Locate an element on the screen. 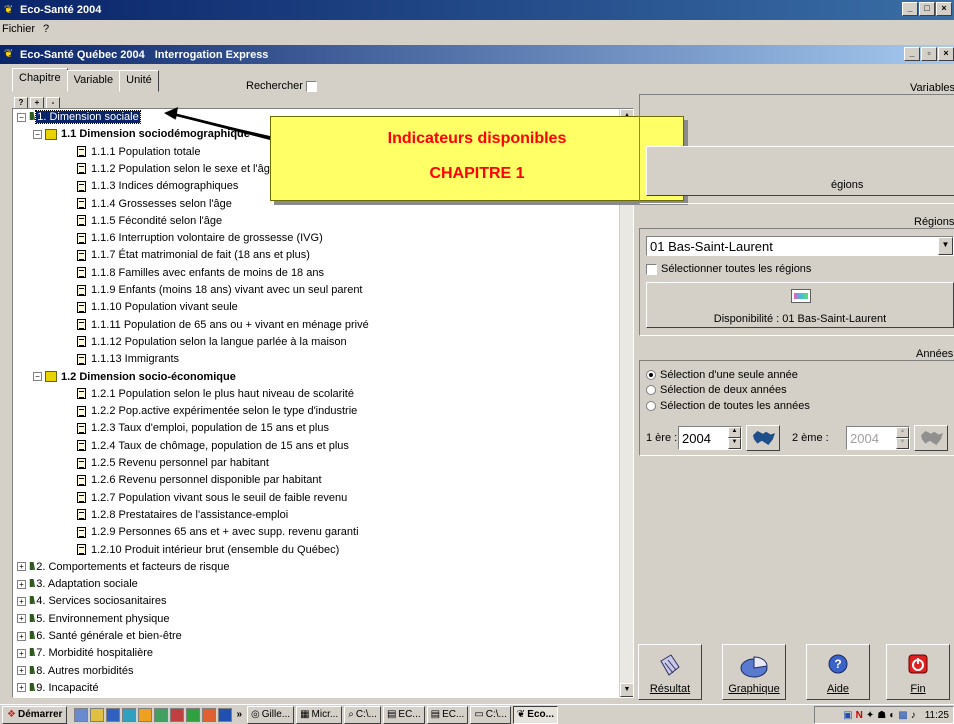 The image size is (954, 724). tab-unite: Unité is located at coordinates (139, 81).